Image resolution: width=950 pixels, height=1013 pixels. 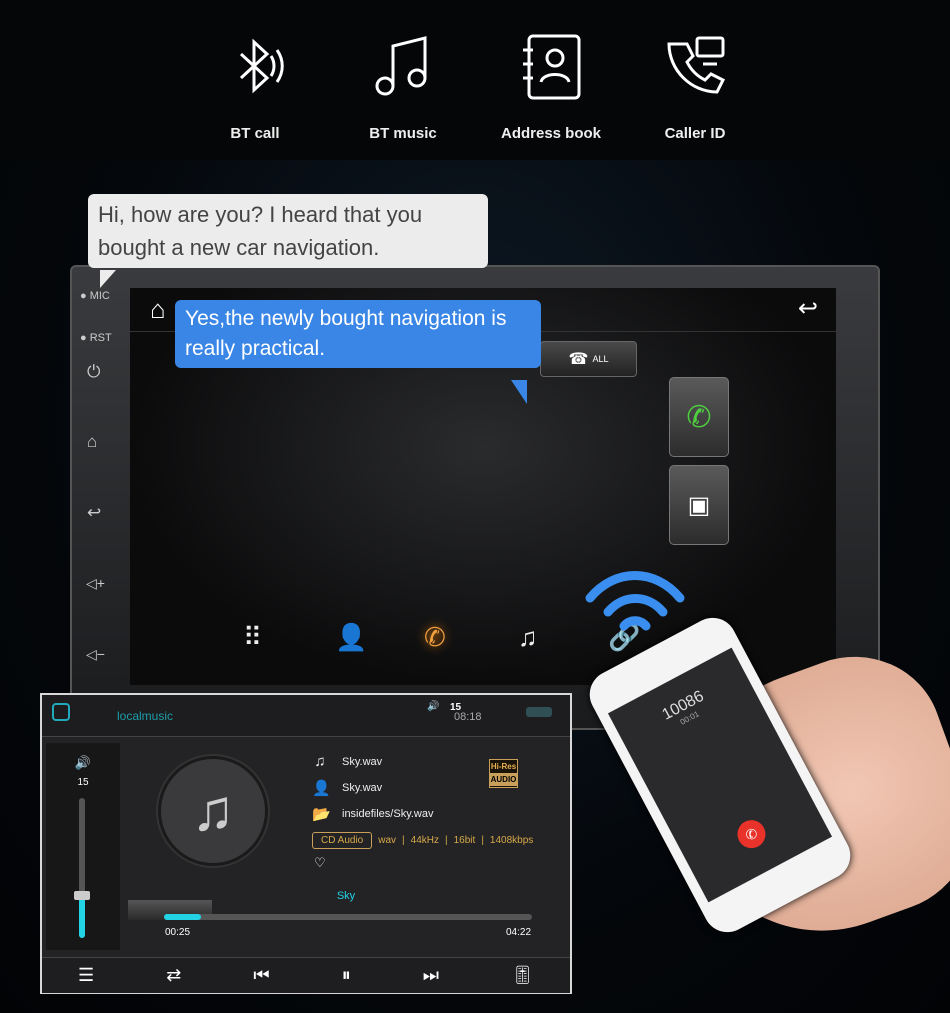 I want to click on all-calls-button: ☎ ALL, so click(x=588, y=359).